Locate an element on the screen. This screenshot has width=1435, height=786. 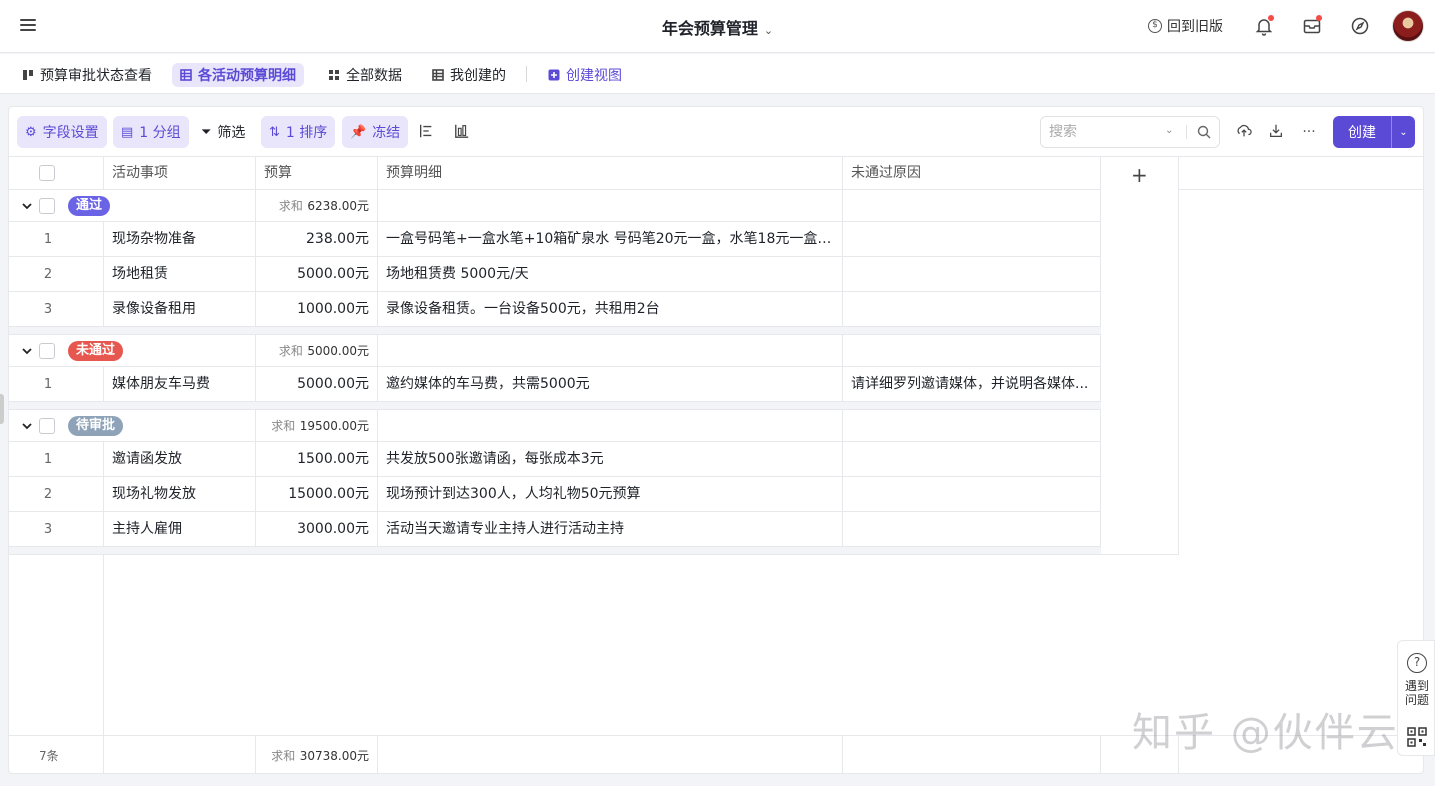
more-icon: ··· is located at coordinates (1309, 132).